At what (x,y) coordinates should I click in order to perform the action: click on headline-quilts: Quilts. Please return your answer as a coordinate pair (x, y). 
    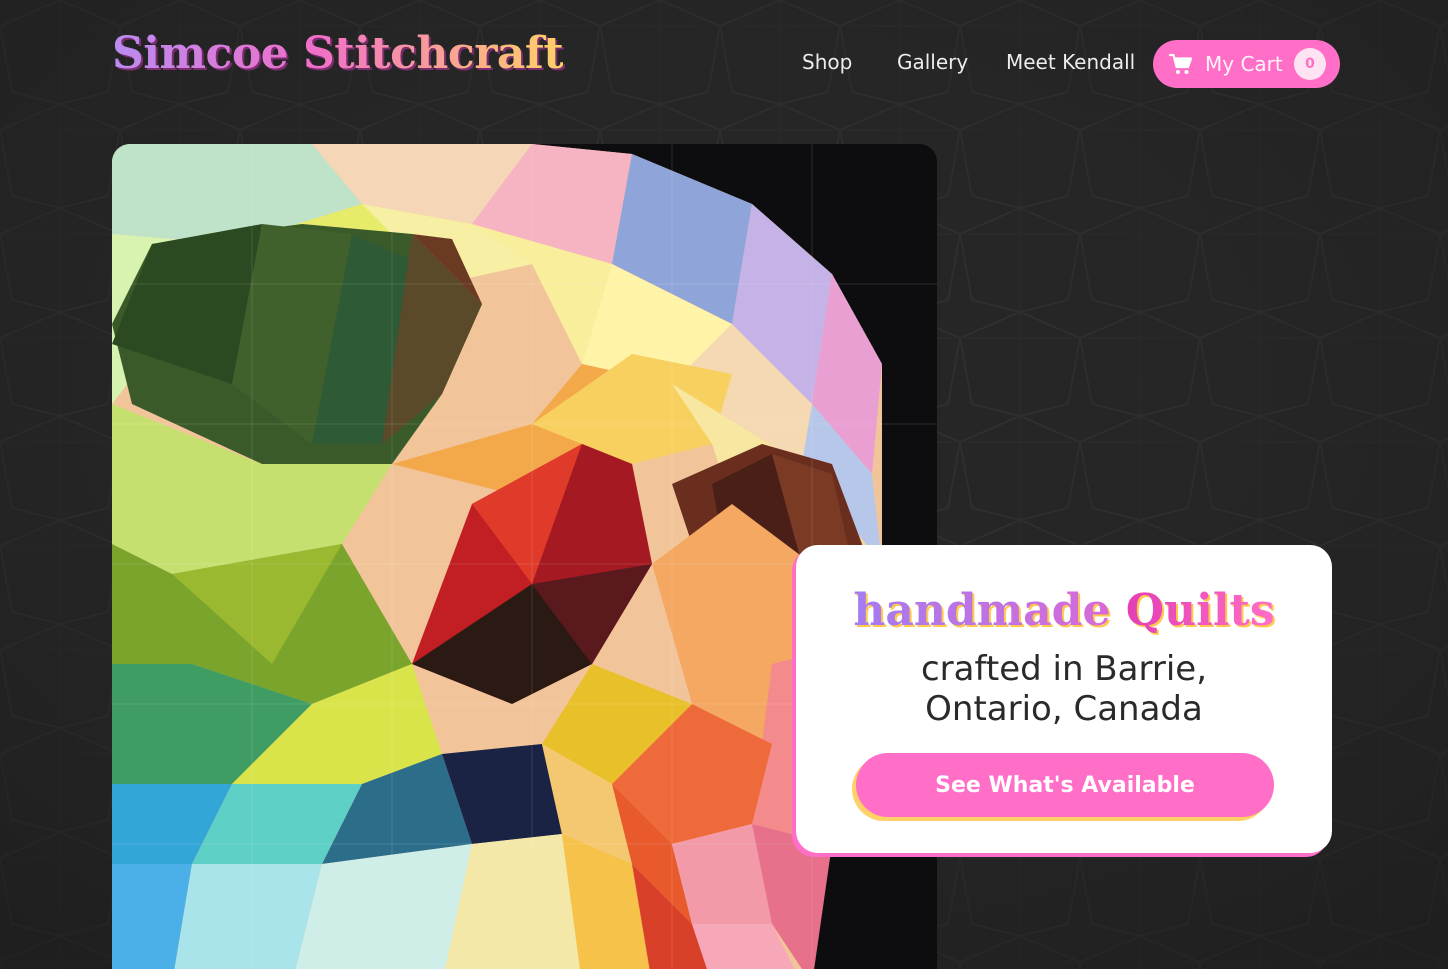
    Looking at the image, I should click on (1200, 610).